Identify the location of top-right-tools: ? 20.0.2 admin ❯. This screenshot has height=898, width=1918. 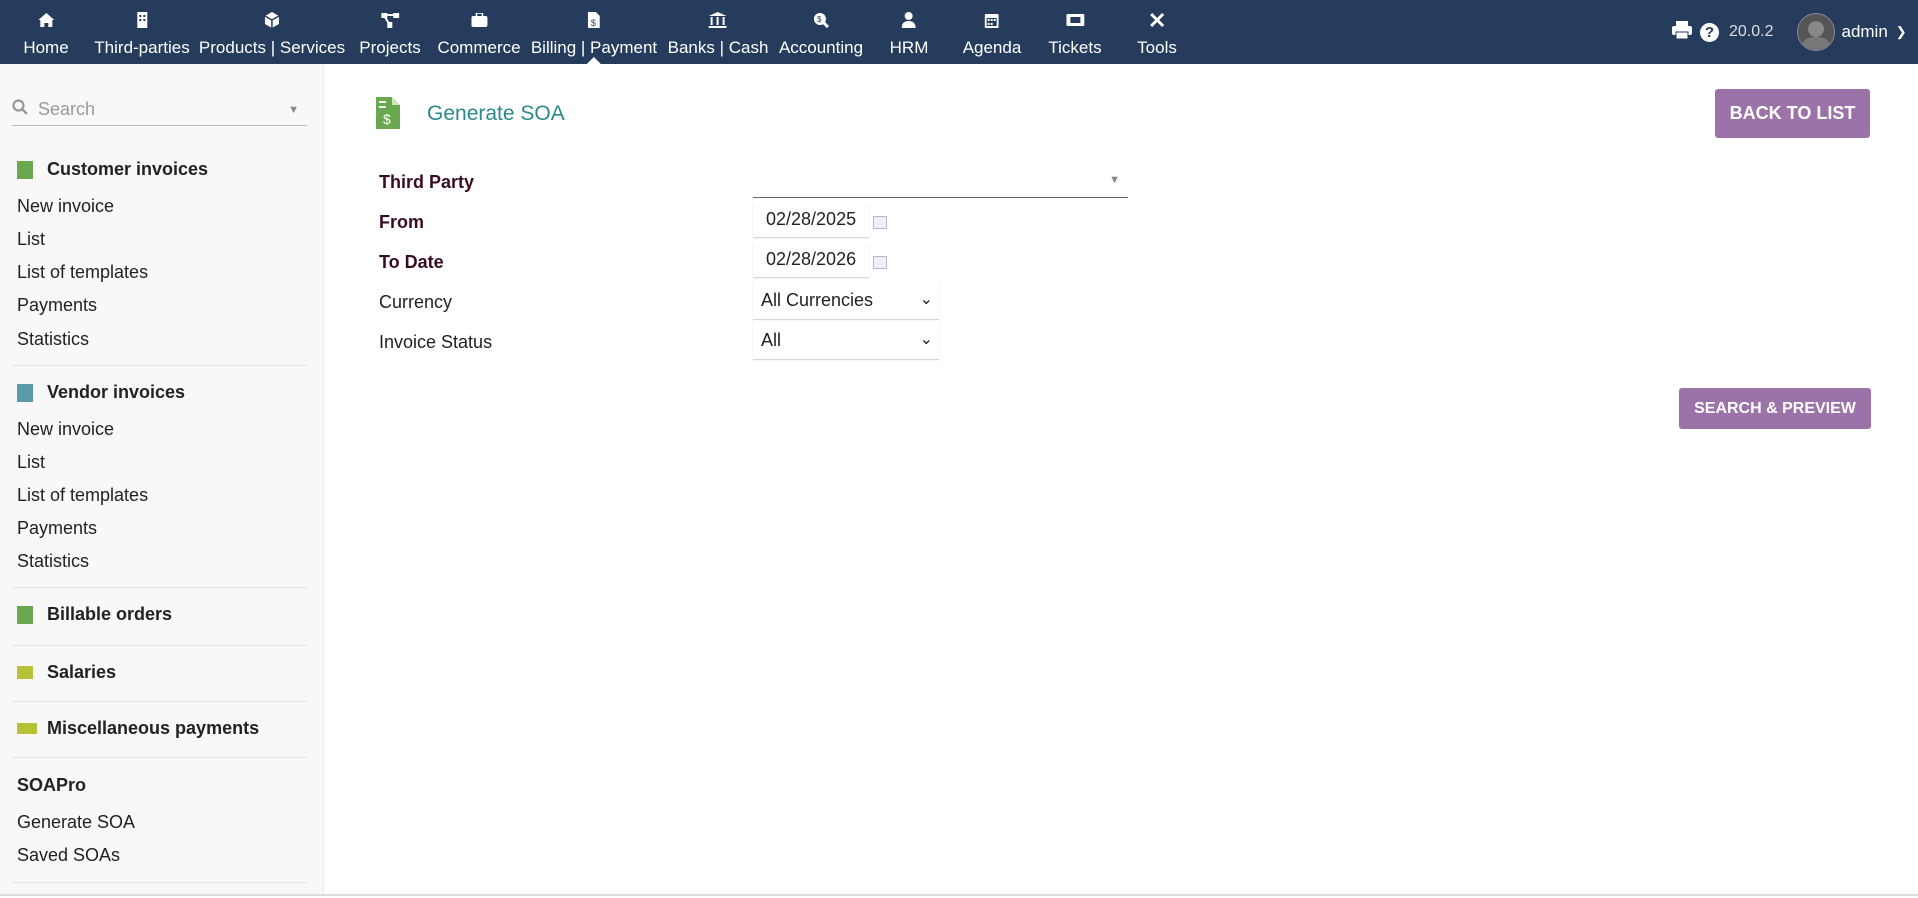
(1789, 32).